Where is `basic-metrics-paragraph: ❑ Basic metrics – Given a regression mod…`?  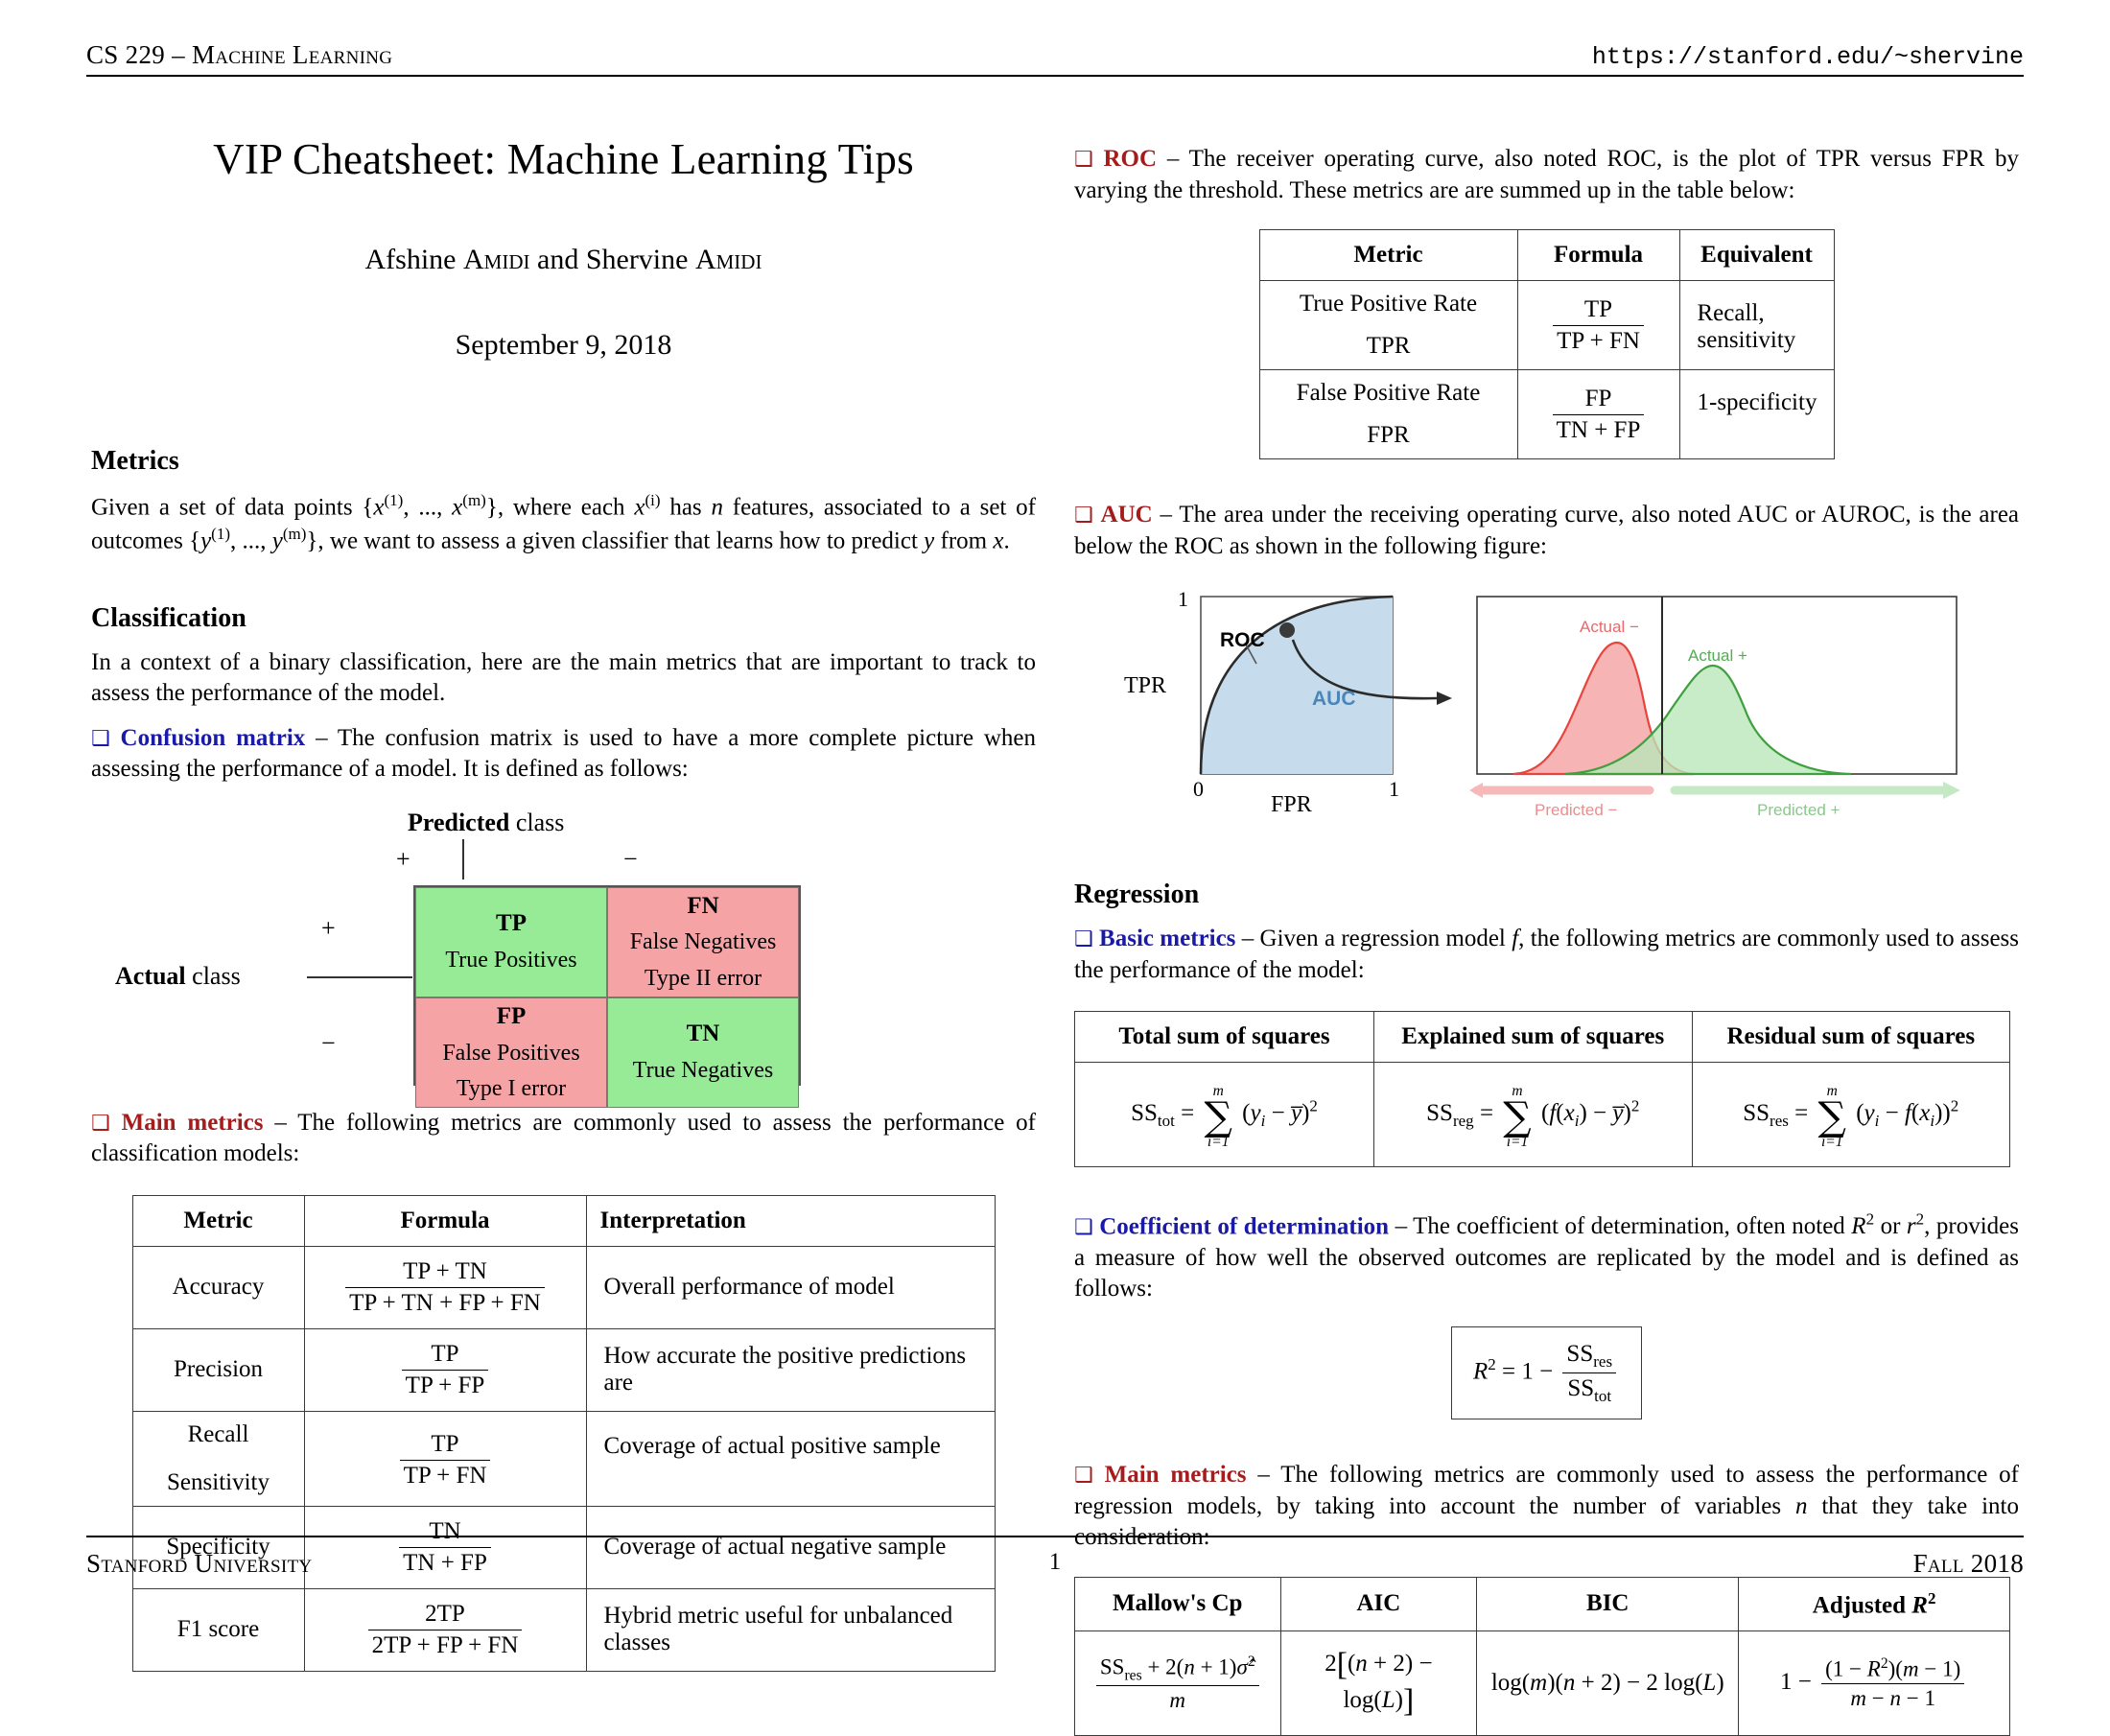
basic-metrics-paragraph: ❑ Basic metrics – Given a regression mod… is located at coordinates (1546, 955).